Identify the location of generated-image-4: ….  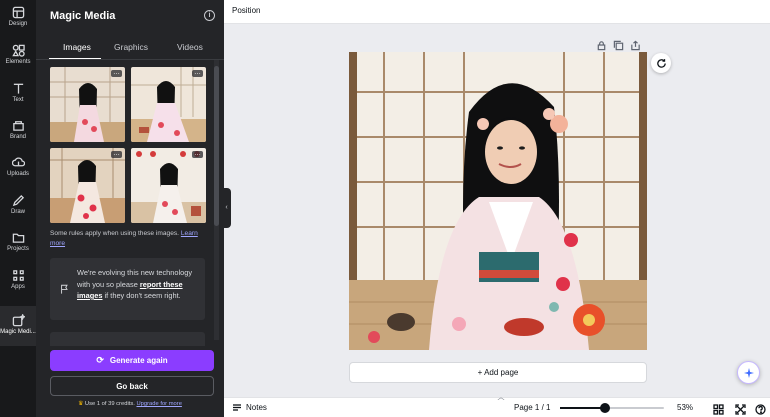
(168, 185).